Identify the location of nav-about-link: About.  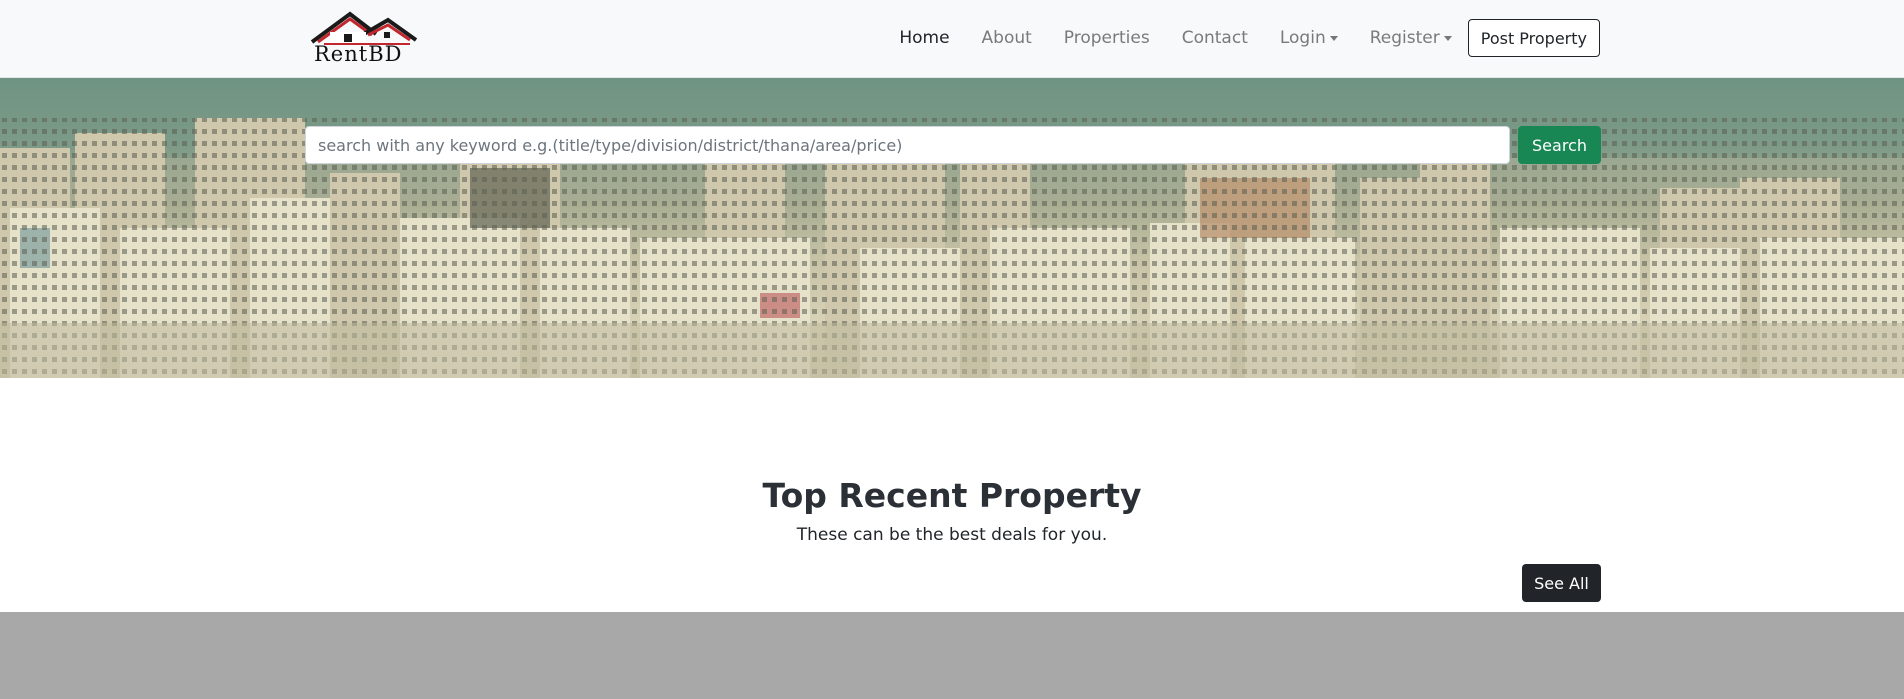
(1007, 38).